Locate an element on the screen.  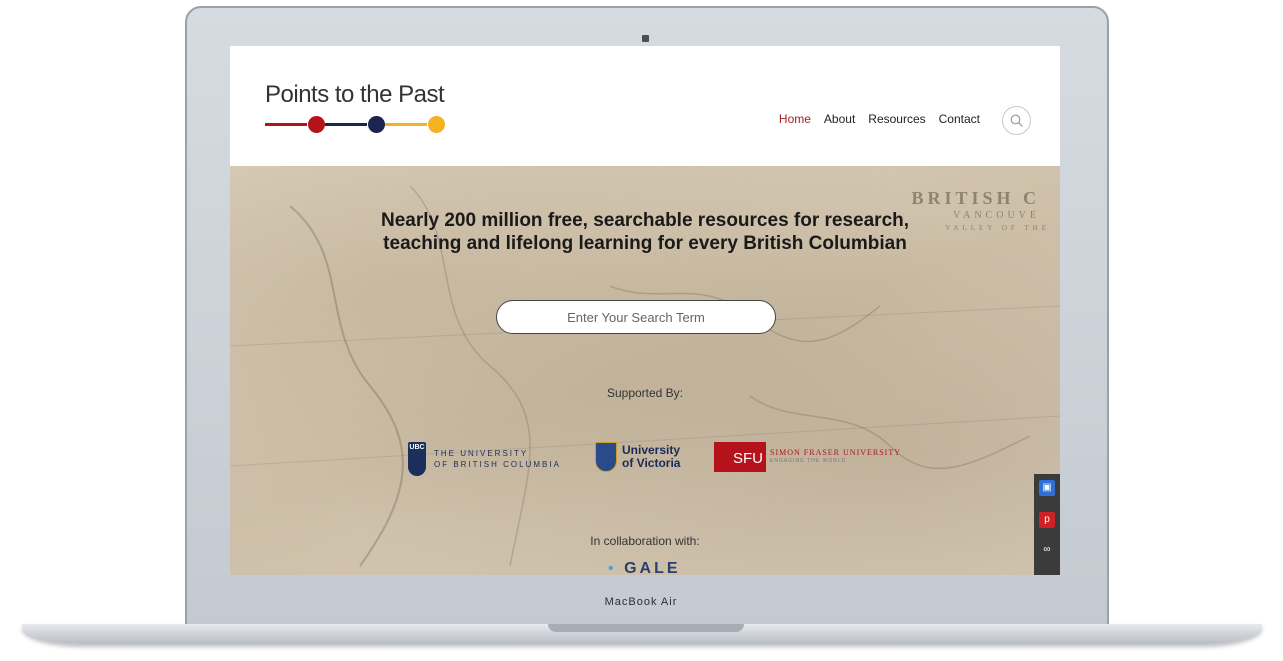
main-nav: Home About Resources Contact is located at coordinates (879, 119).